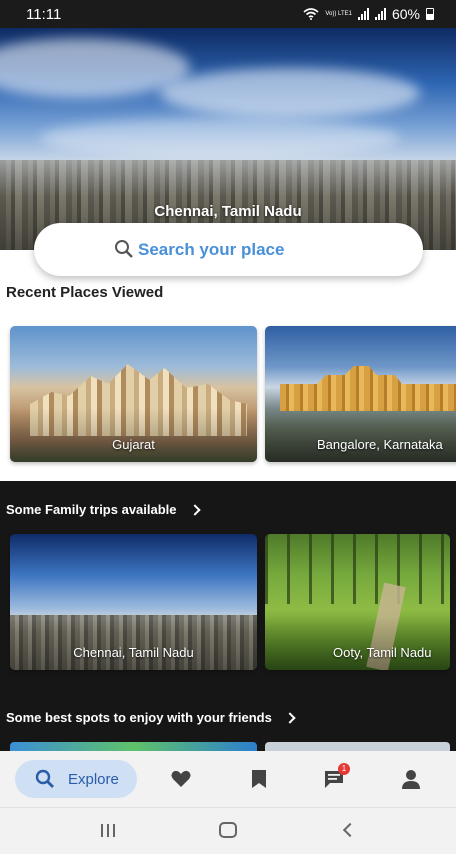 Image resolution: width=456 pixels, height=854 pixels. I want to click on home-icon, so click(228, 830).